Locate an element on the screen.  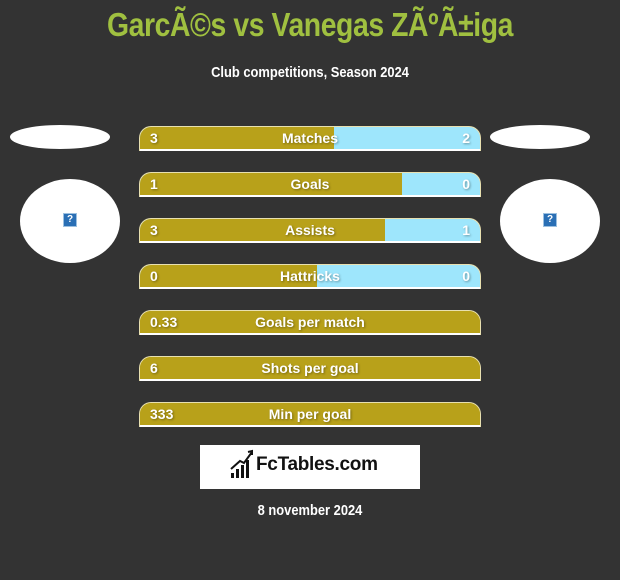
stat-row-min-per-goal: 333 Min per goal is located at coordinates (310, 414).